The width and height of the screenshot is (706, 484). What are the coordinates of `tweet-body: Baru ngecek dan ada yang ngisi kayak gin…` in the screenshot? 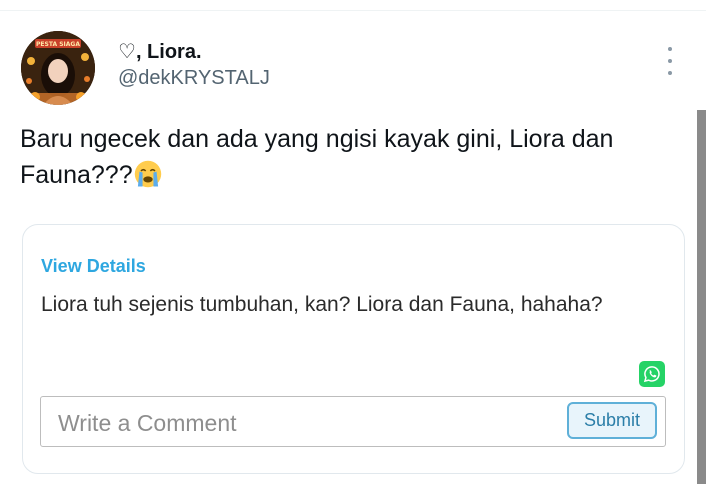 It's located at (317, 157).